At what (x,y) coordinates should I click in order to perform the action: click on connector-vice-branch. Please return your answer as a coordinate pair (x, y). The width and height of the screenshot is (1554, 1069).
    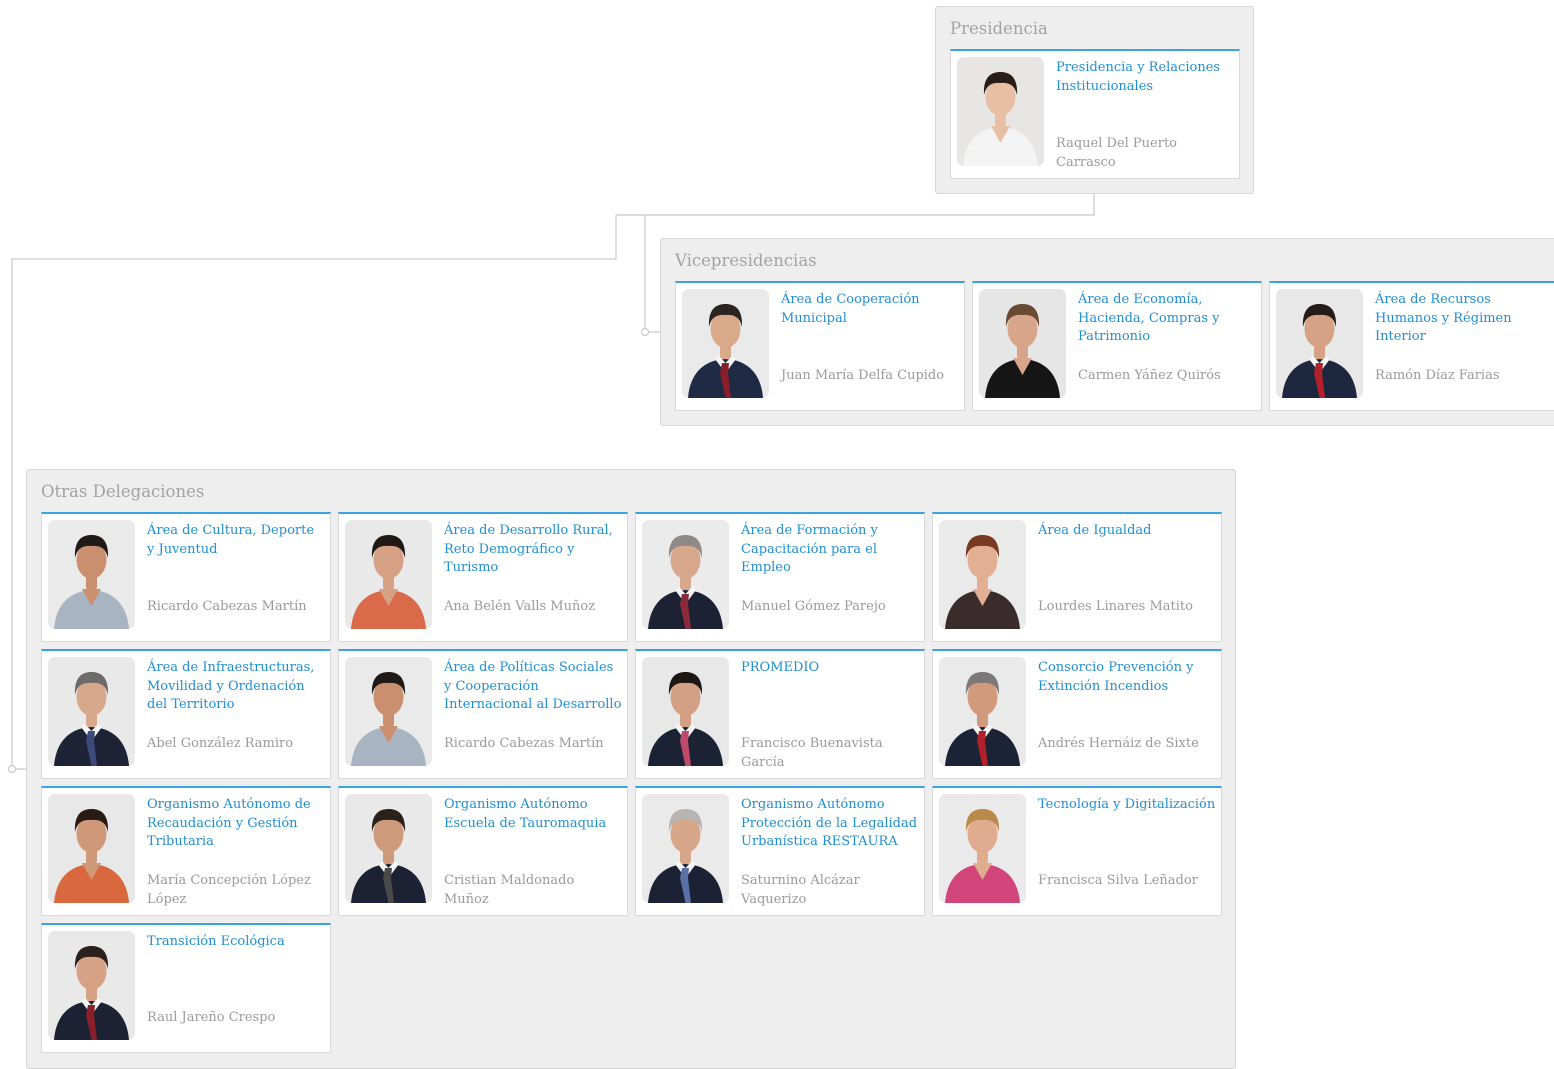
    Looking at the image, I should click on (652, 274).